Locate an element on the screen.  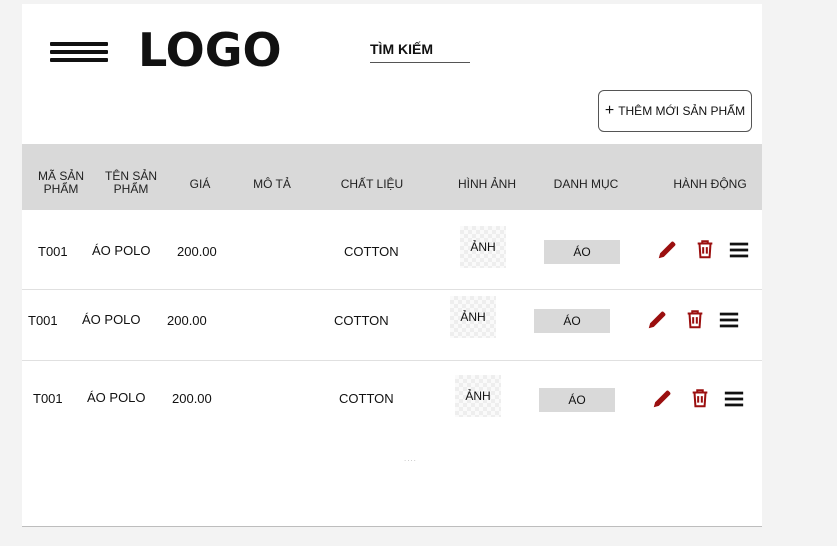
plus-icon: + is located at coordinates (609, 110).